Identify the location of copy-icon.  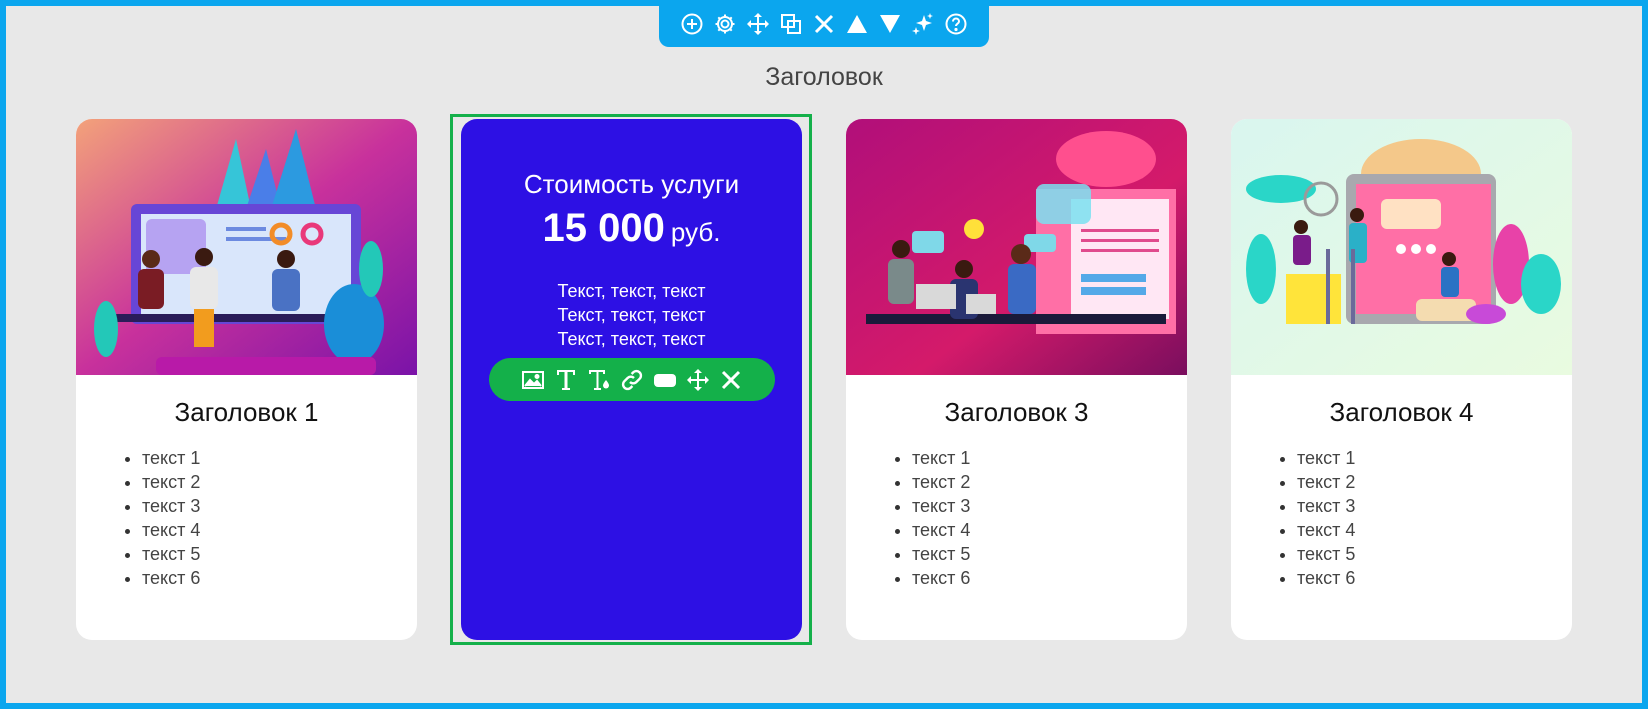
(791, 24).